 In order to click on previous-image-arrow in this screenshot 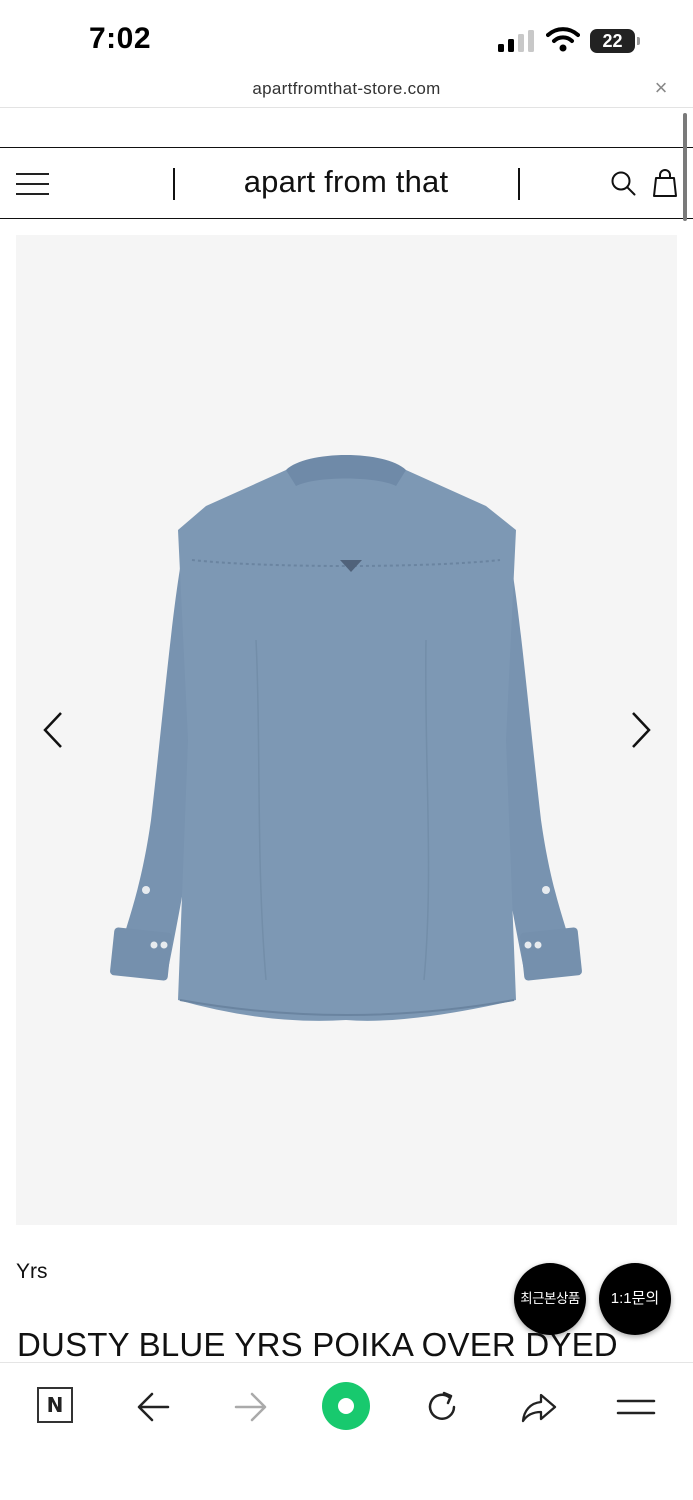, I will do `click(54, 730)`.